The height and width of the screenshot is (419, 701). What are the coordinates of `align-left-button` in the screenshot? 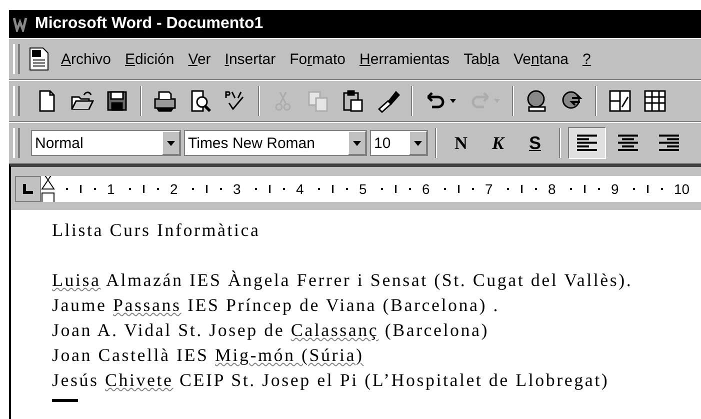 It's located at (587, 143).